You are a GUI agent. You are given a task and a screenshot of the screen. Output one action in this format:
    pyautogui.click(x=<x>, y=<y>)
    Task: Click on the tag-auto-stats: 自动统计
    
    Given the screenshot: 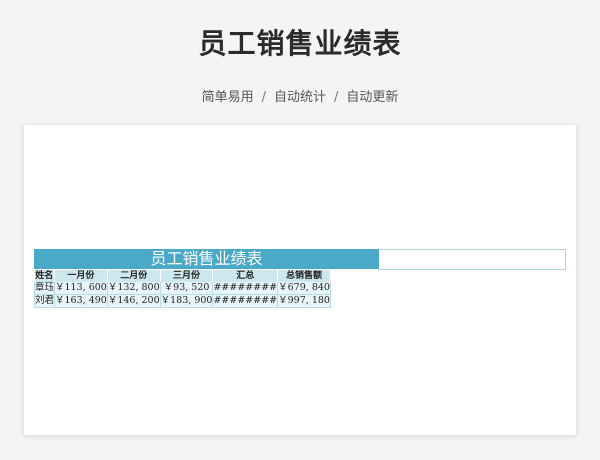 What is the action you would take?
    pyautogui.click(x=299, y=97)
    